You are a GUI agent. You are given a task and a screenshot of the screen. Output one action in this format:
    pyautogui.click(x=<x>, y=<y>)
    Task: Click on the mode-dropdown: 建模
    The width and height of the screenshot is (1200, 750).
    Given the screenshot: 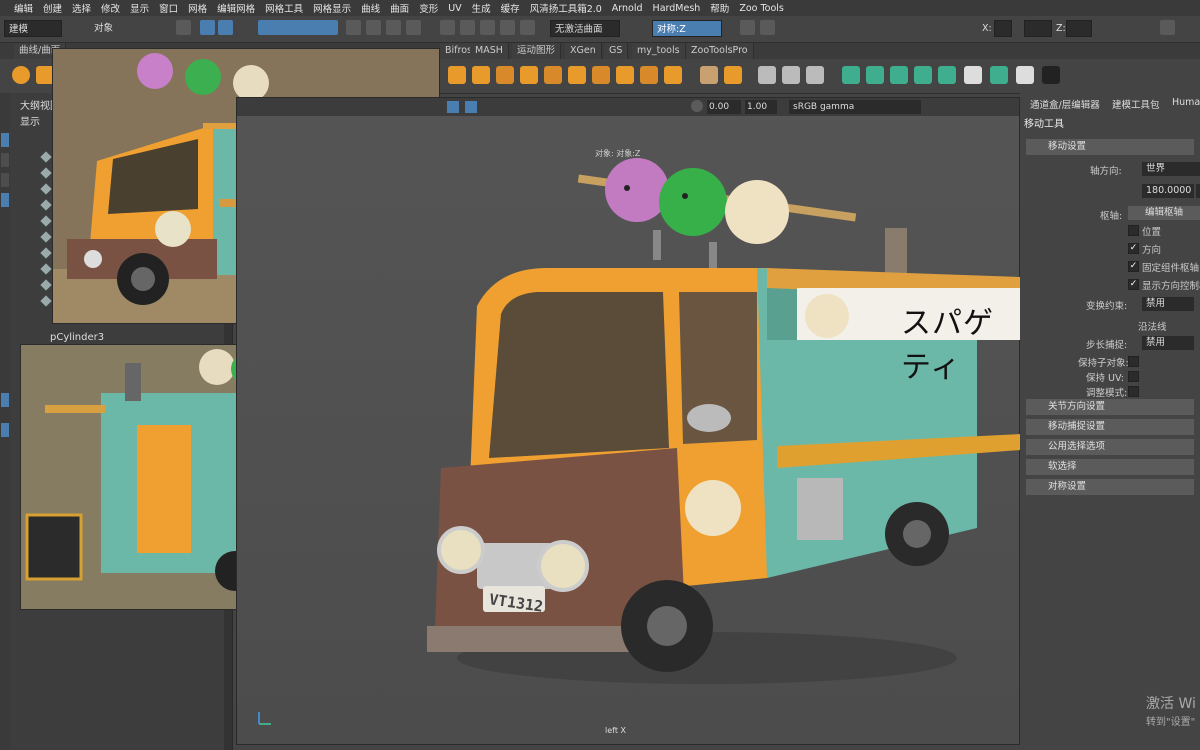 What is the action you would take?
    pyautogui.click(x=33, y=28)
    